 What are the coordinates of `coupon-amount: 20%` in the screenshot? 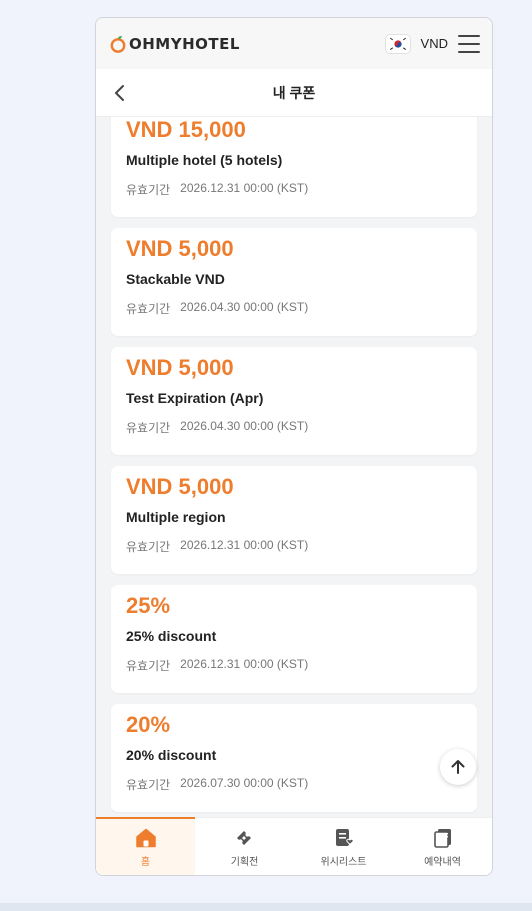 It's located at (148, 724).